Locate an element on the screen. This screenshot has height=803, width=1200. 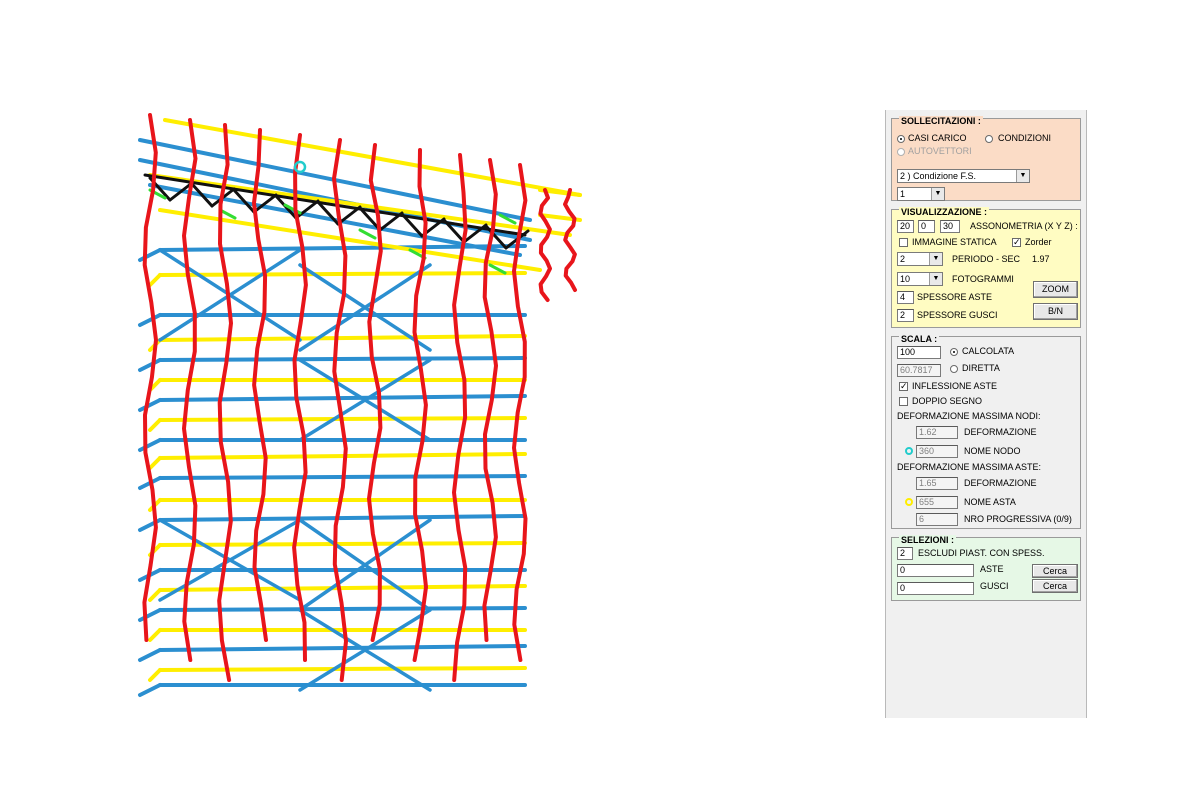
link-element is located at coordinates (367, 234).